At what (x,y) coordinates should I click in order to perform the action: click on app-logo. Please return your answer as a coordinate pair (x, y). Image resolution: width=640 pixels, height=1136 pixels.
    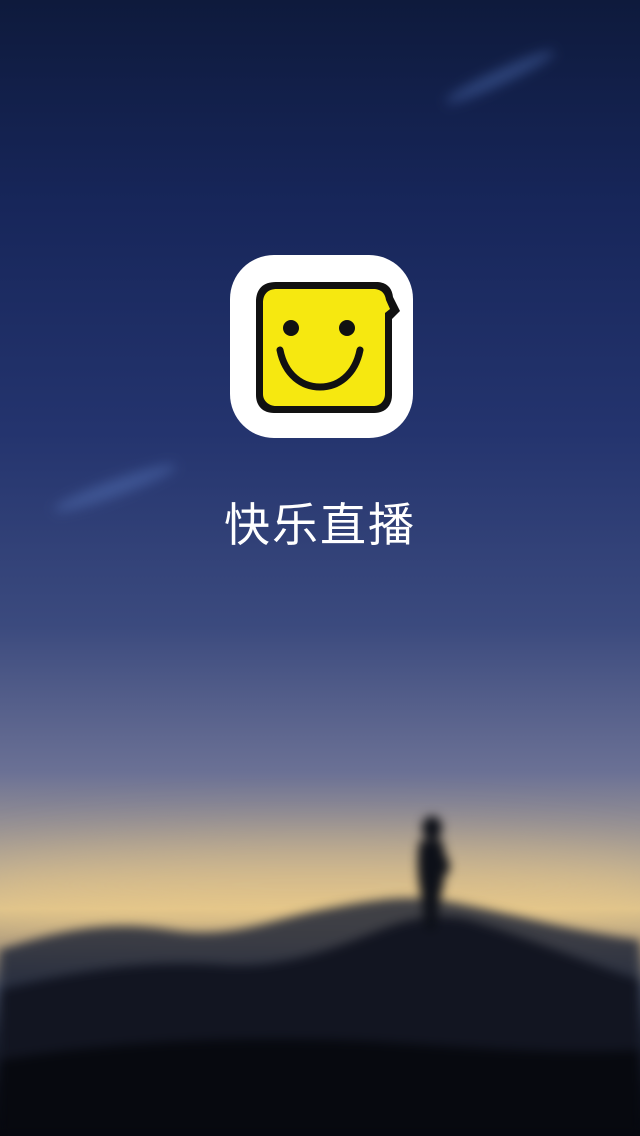
    Looking at the image, I should click on (321, 346).